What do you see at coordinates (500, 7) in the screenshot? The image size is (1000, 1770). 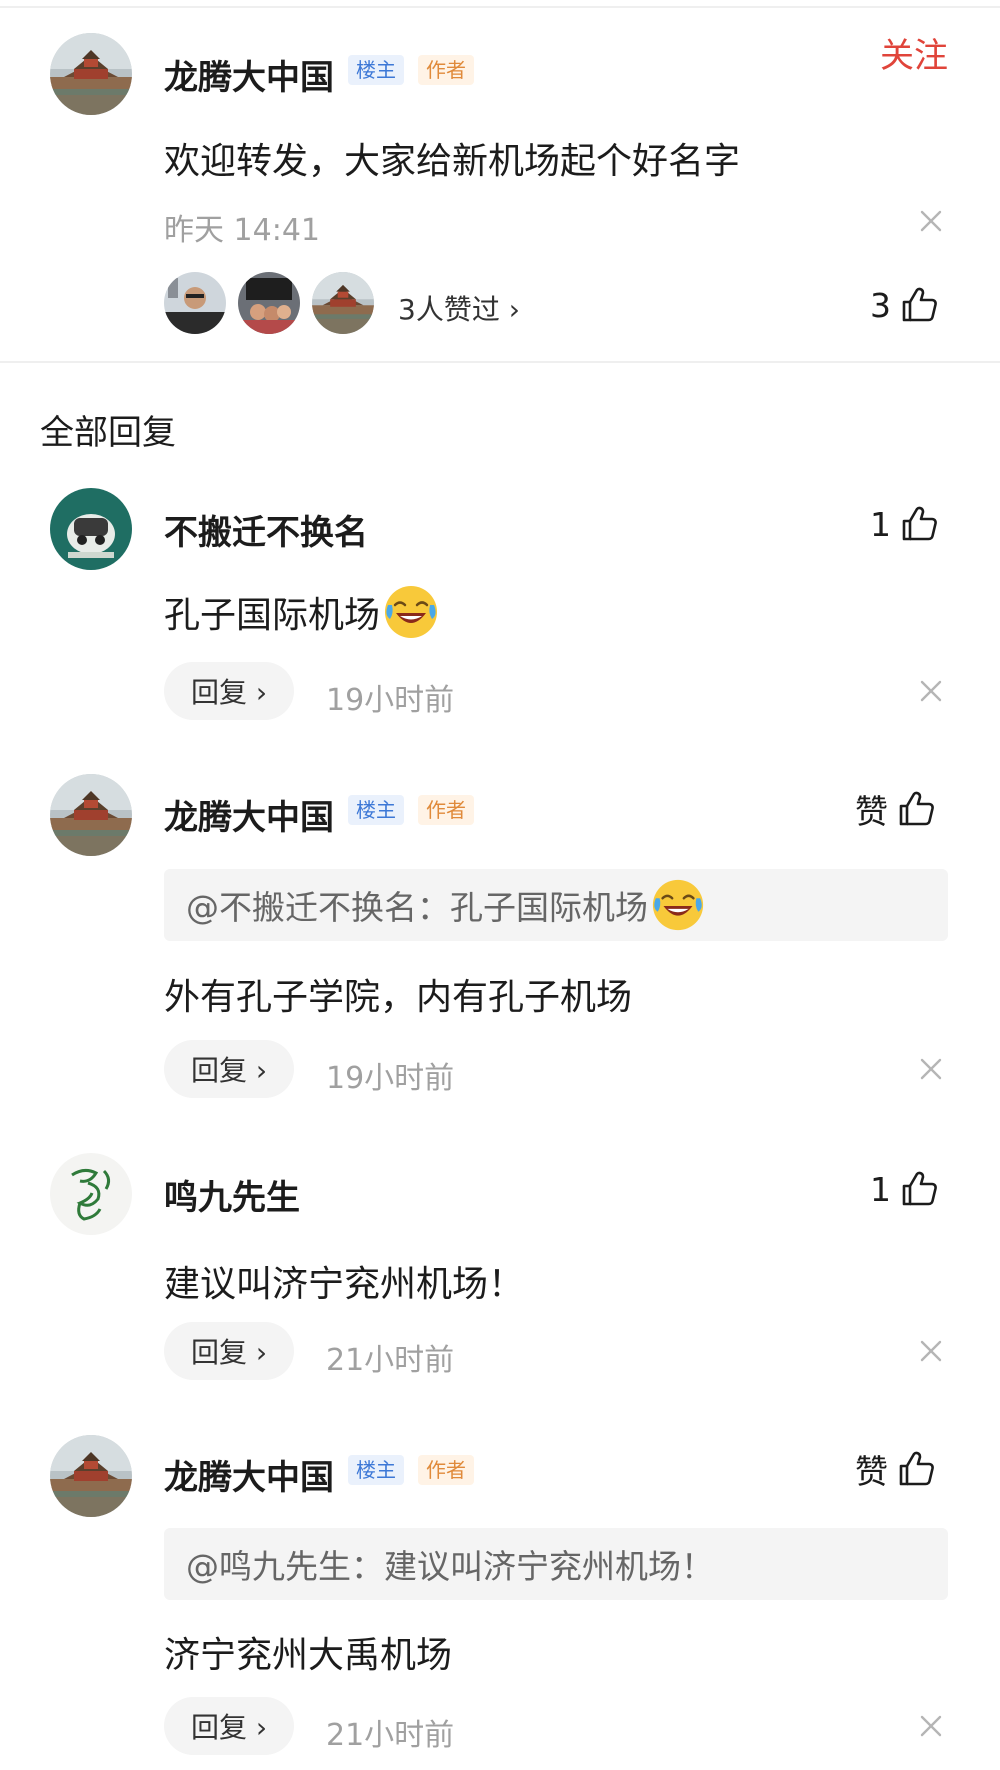 I see `top-divider` at bounding box center [500, 7].